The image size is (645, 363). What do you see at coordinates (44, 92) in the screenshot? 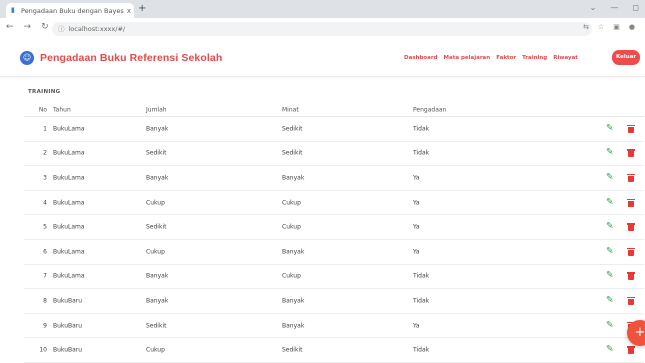
I see `section-title: TRAINING` at bounding box center [44, 92].